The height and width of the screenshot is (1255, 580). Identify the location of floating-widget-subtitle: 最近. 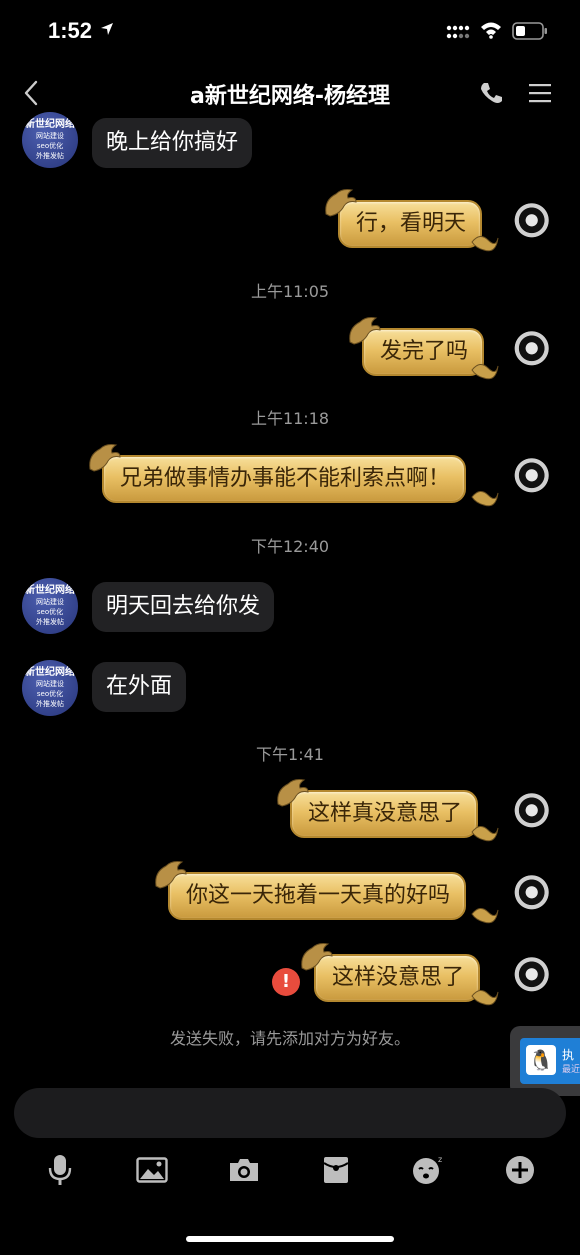
(571, 1070).